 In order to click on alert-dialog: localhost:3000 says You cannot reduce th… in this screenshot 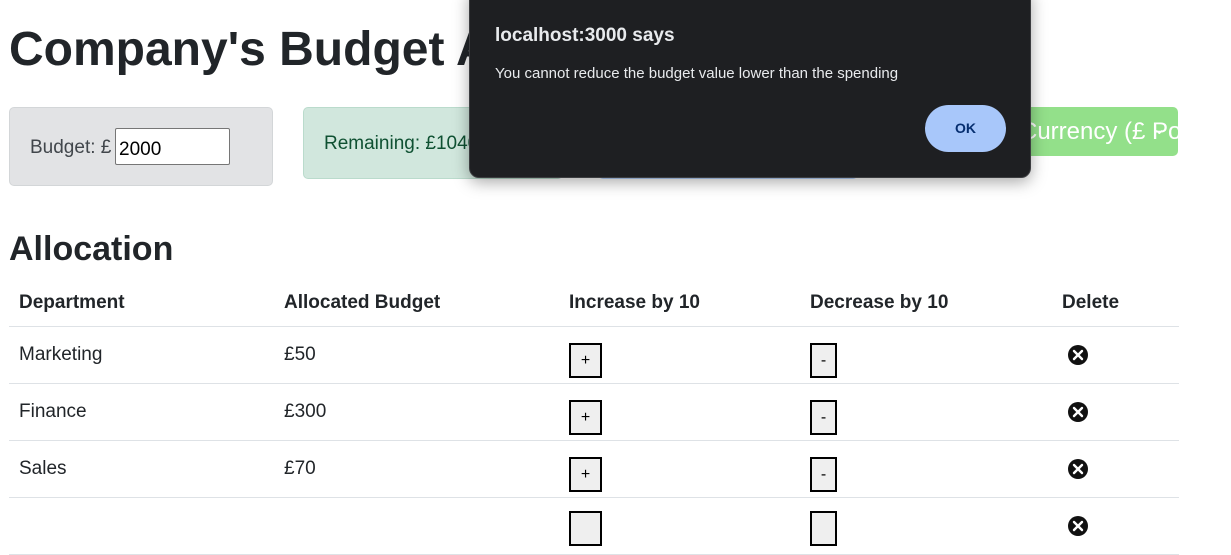, I will do `click(750, 89)`.